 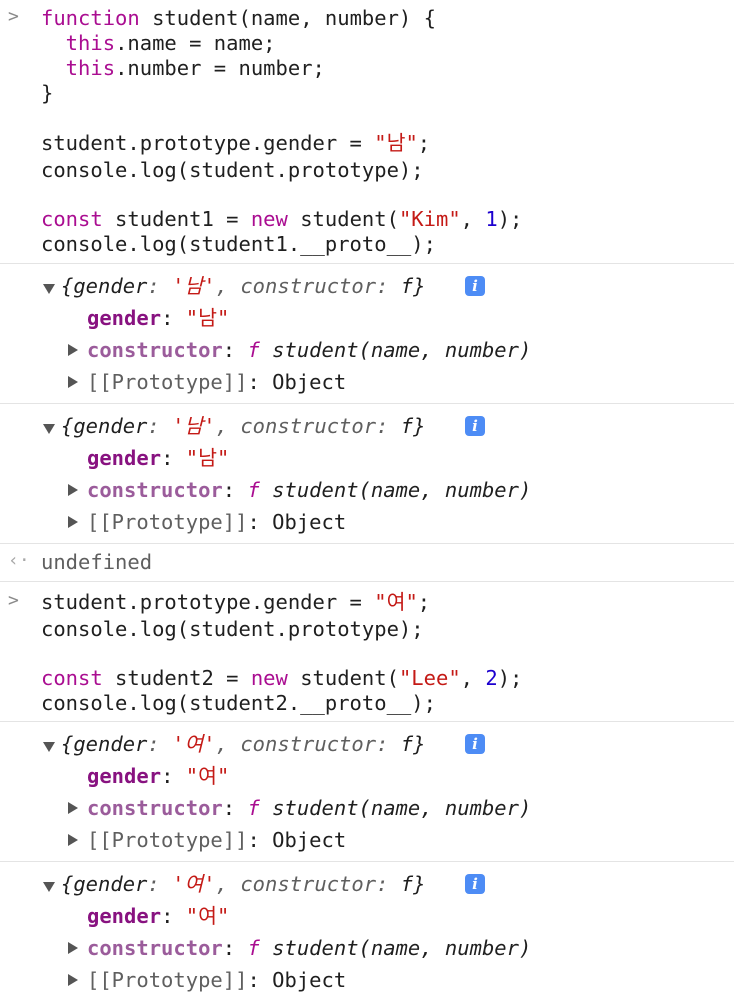 What do you see at coordinates (282, 219) in the screenshot?
I see `code-line: const student1 = new student("Kim", 1);` at bounding box center [282, 219].